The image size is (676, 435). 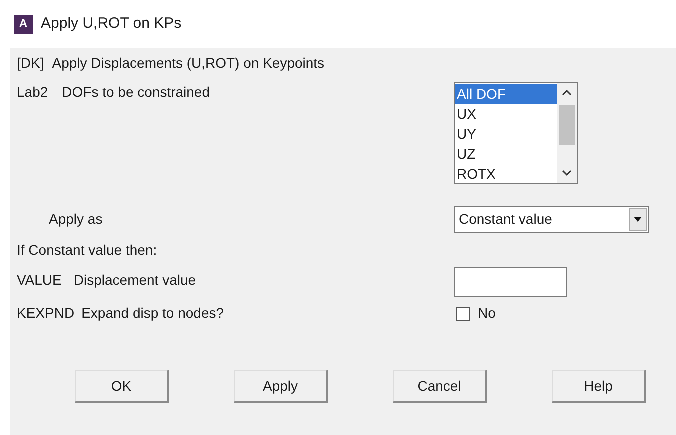 What do you see at coordinates (487, 313) in the screenshot?
I see `checkbox-label: No` at bounding box center [487, 313].